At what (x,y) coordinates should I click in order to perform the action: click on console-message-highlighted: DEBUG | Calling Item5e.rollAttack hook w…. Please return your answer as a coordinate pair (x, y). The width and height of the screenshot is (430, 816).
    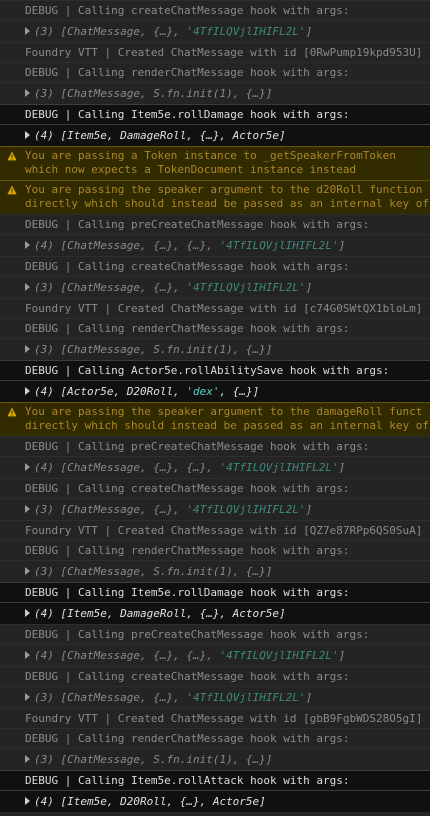
    Looking at the image, I should click on (215, 780).